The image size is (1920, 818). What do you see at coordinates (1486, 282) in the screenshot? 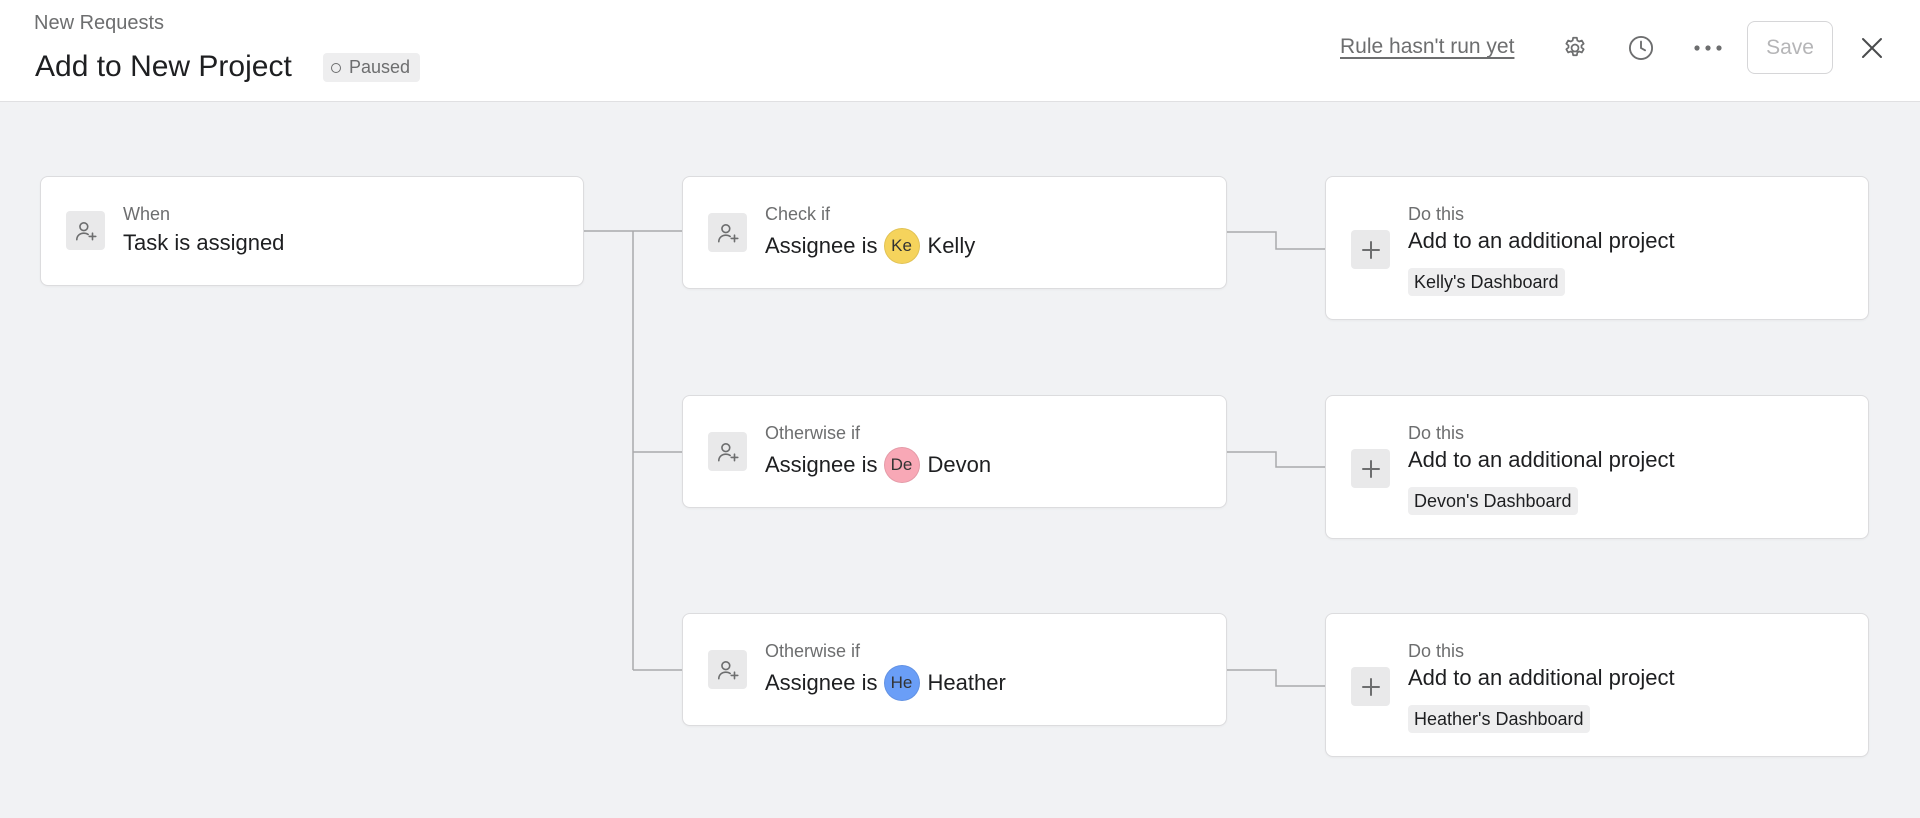
I see `project-tag: Kelly's Dashboard` at bounding box center [1486, 282].